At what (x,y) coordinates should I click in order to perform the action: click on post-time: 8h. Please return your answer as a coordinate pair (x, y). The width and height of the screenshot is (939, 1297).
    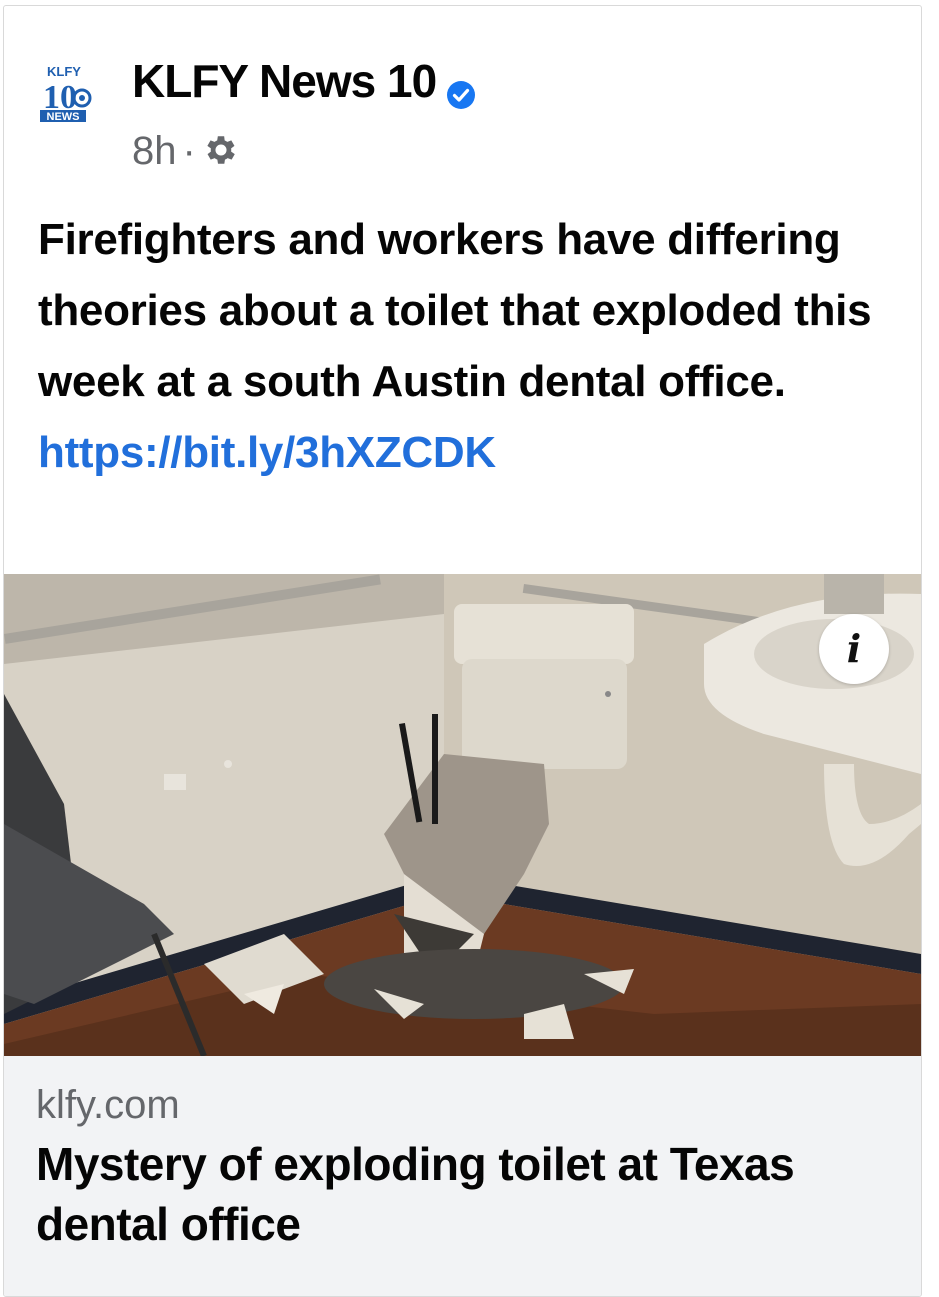
    Looking at the image, I should click on (154, 151).